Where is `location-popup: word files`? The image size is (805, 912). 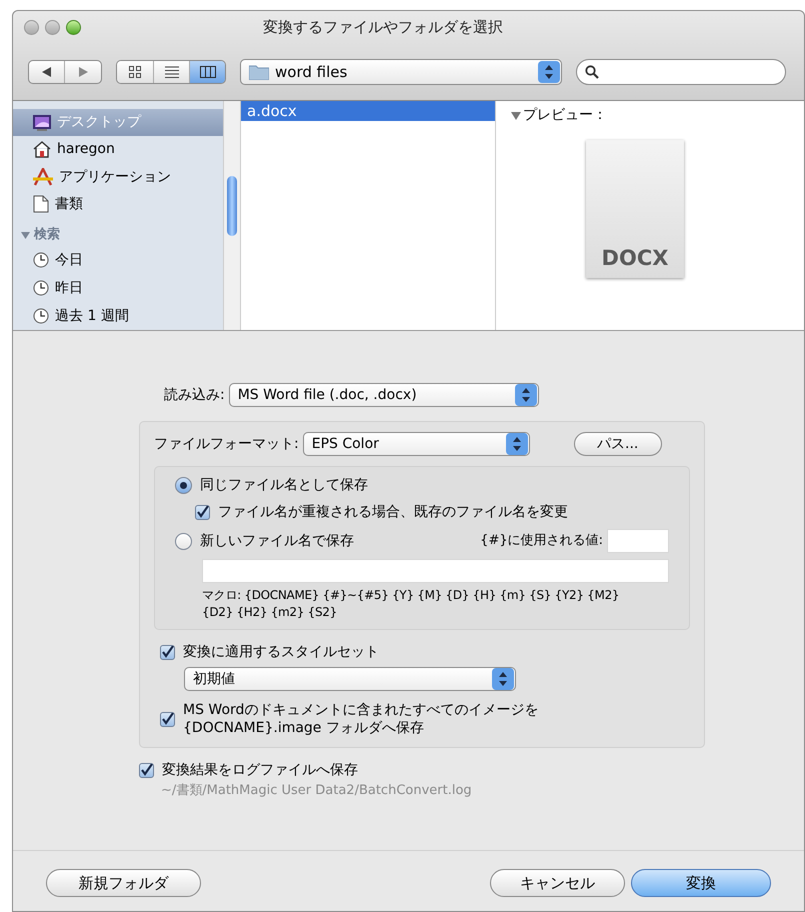 location-popup: word files is located at coordinates (401, 72).